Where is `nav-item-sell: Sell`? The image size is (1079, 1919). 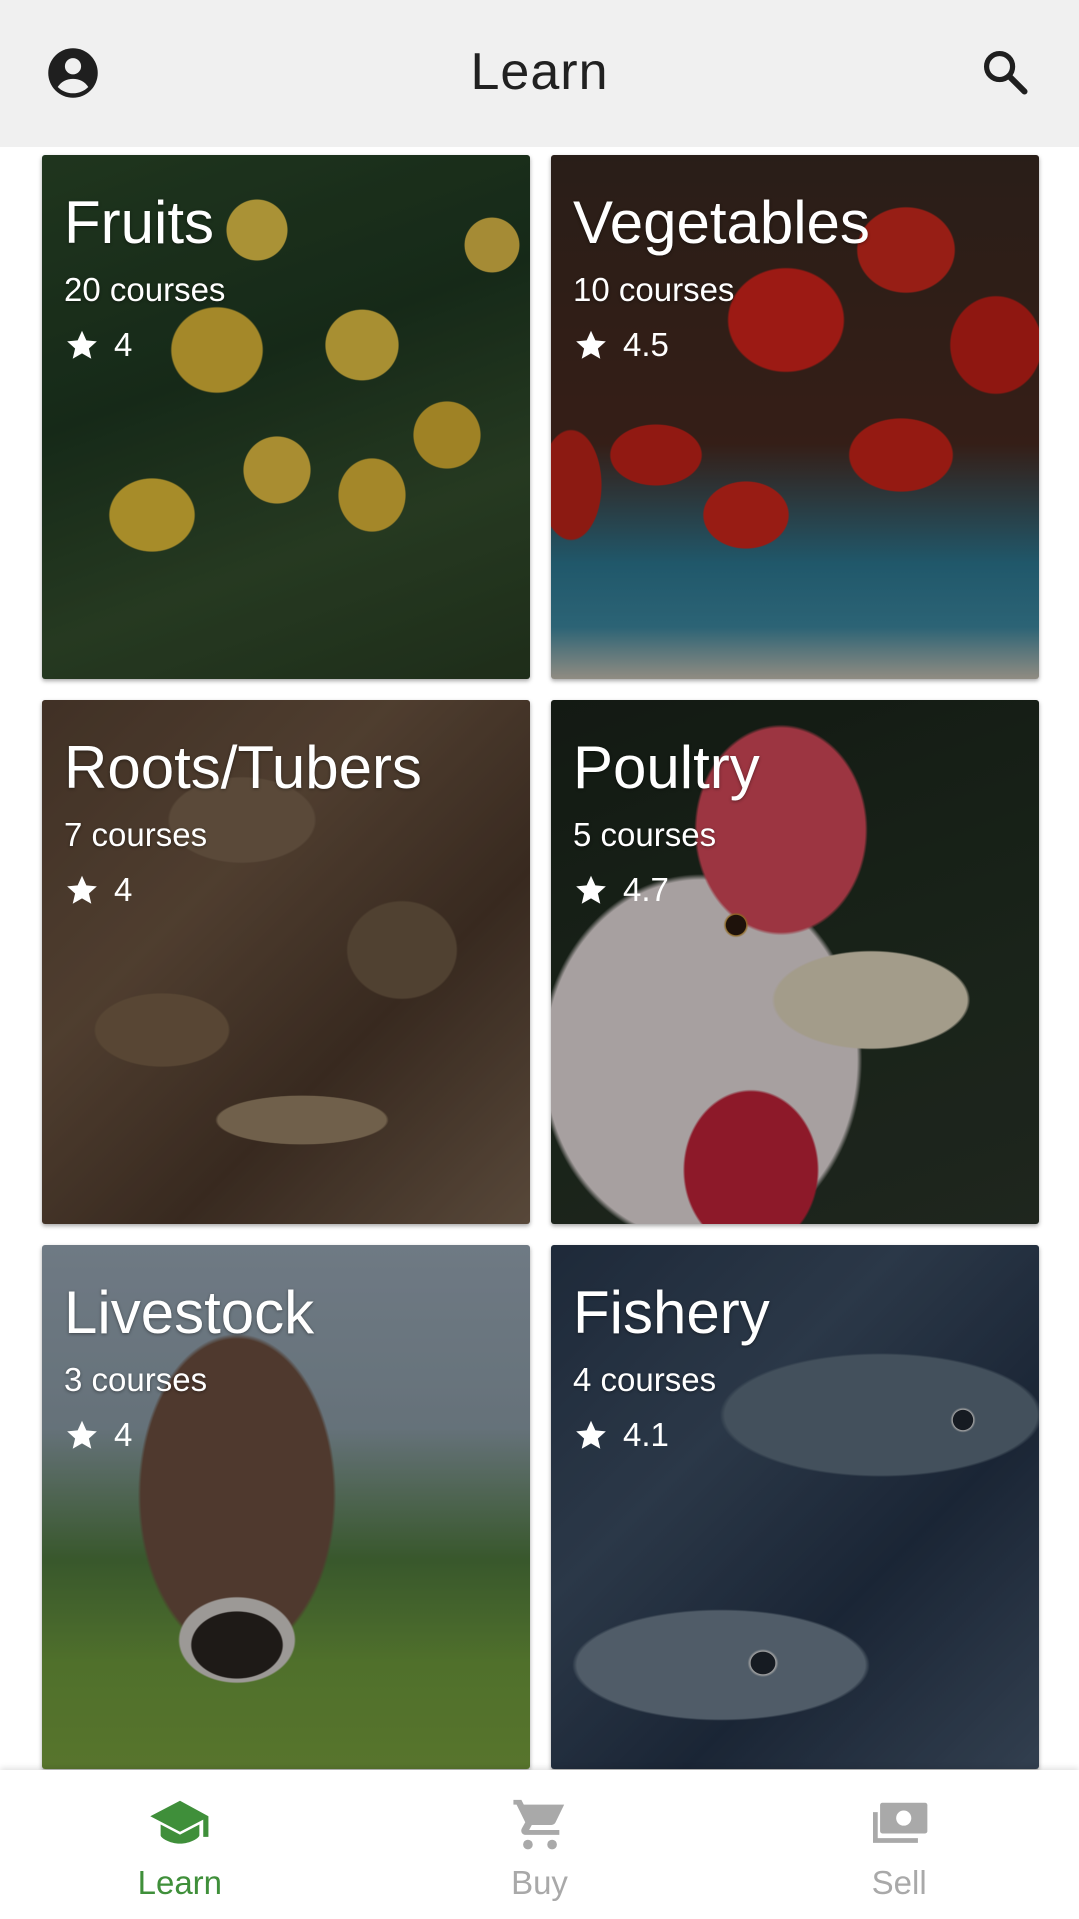 nav-item-sell: Sell is located at coordinates (899, 1844).